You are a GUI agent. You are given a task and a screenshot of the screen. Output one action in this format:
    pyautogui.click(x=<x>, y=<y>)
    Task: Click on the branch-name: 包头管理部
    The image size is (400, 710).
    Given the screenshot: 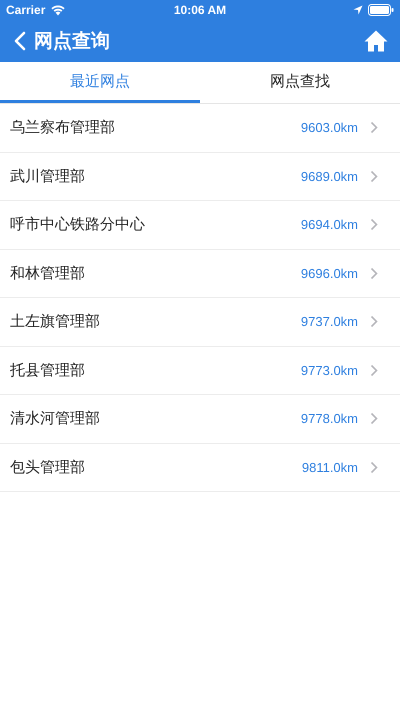 What is the action you would take?
    pyautogui.click(x=156, y=467)
    